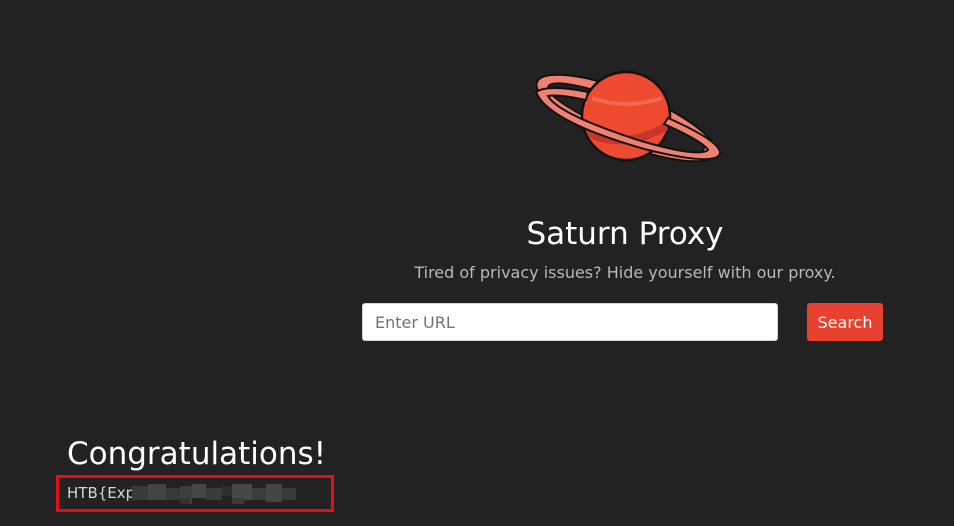  Describe the element at coordinates (627, 116) in the screenshot. I see `saturn-planet-icon` at that location.